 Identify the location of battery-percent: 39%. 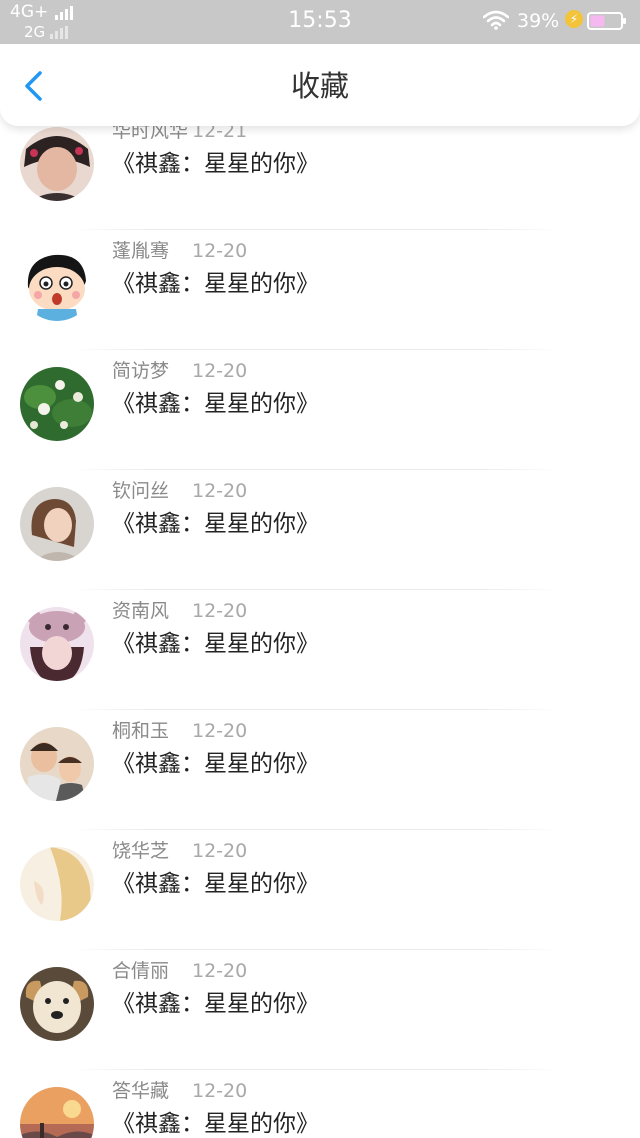
(538, 21).